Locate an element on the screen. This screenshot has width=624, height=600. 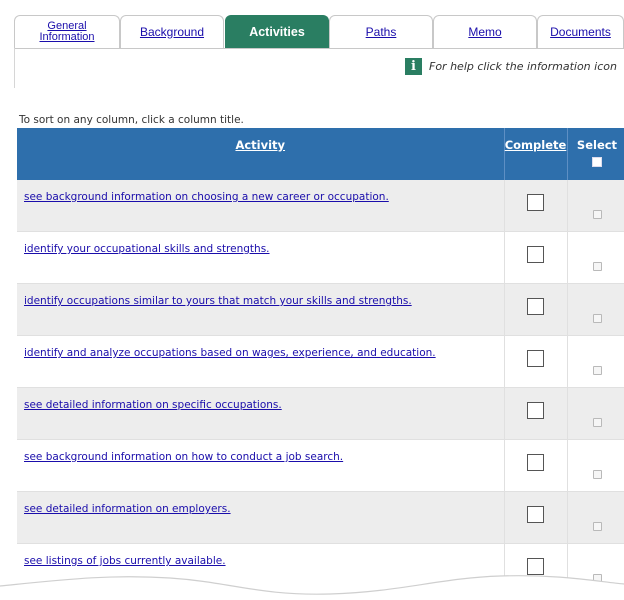
torn-edge is located at coordinates (312, 580).